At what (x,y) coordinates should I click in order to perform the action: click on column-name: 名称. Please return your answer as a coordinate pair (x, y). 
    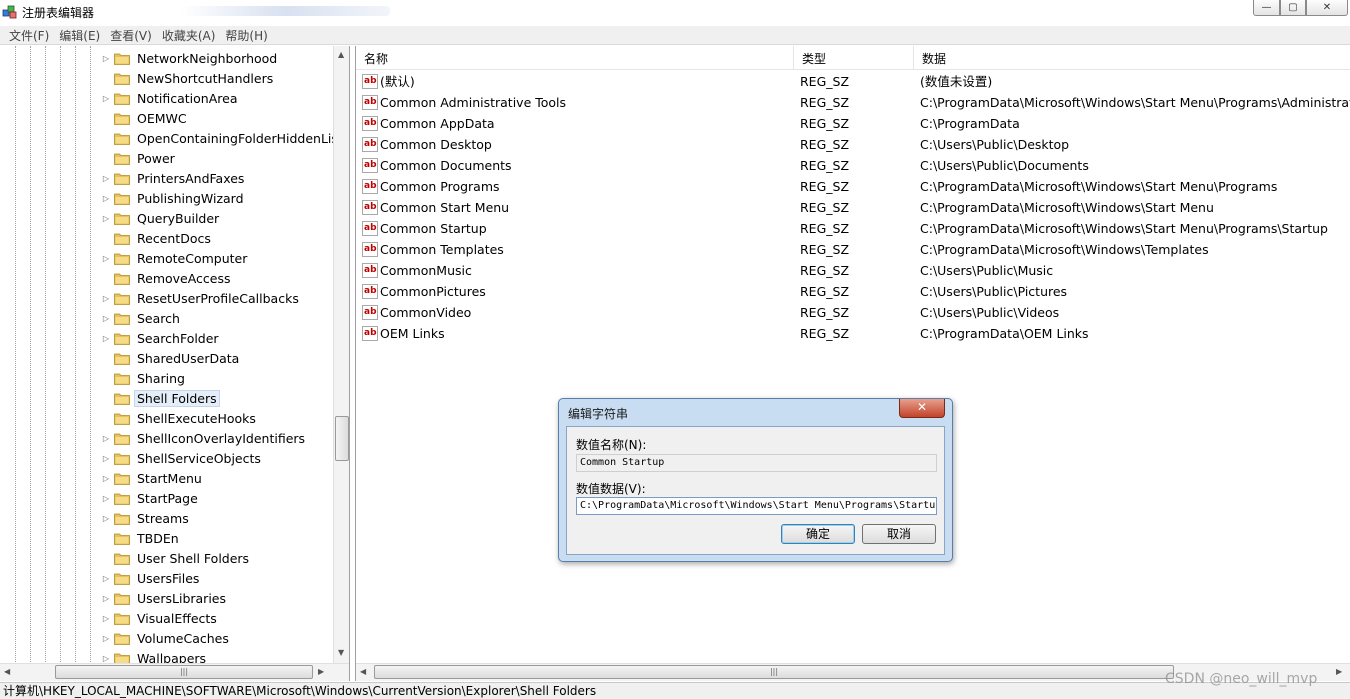
    Looking at the image, I should click on (575, 58).